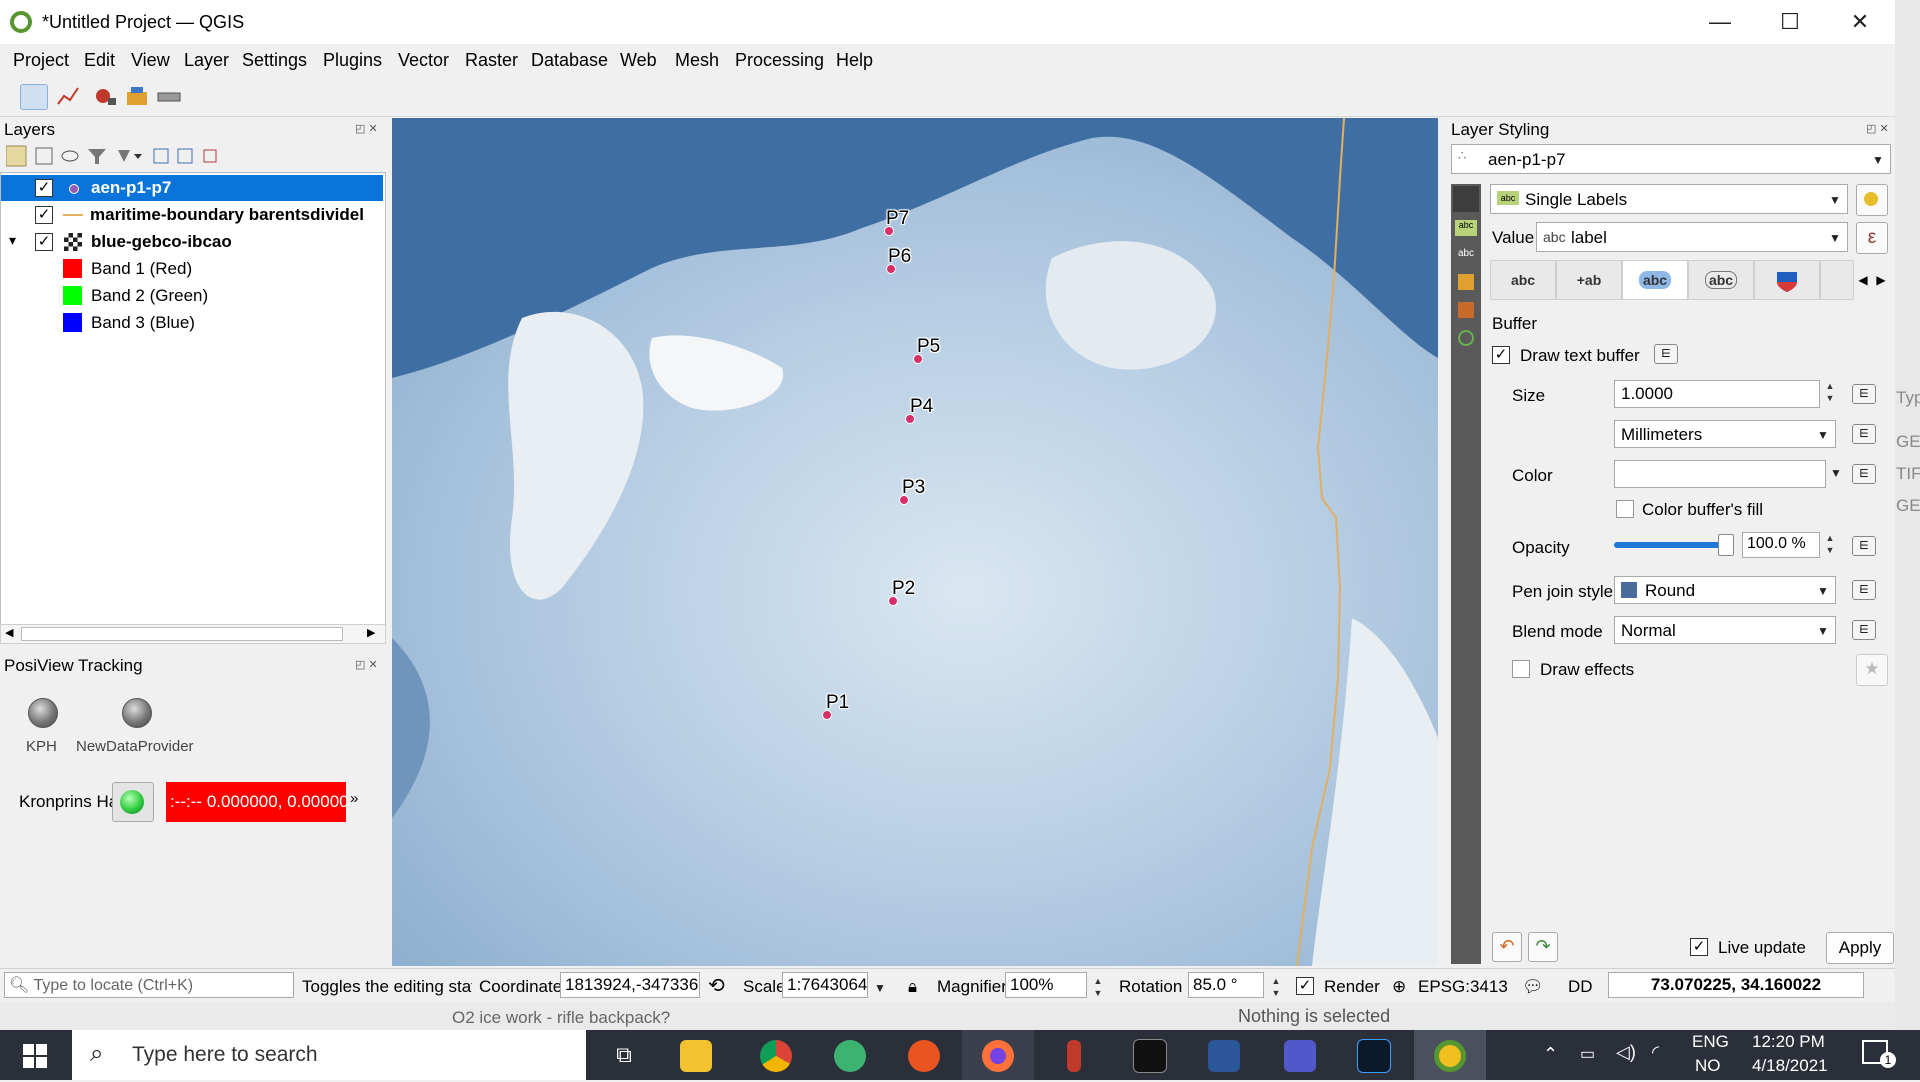 The image size is (1920, 1082). I want to click on rule-wizard-button, so click(1872, 200).